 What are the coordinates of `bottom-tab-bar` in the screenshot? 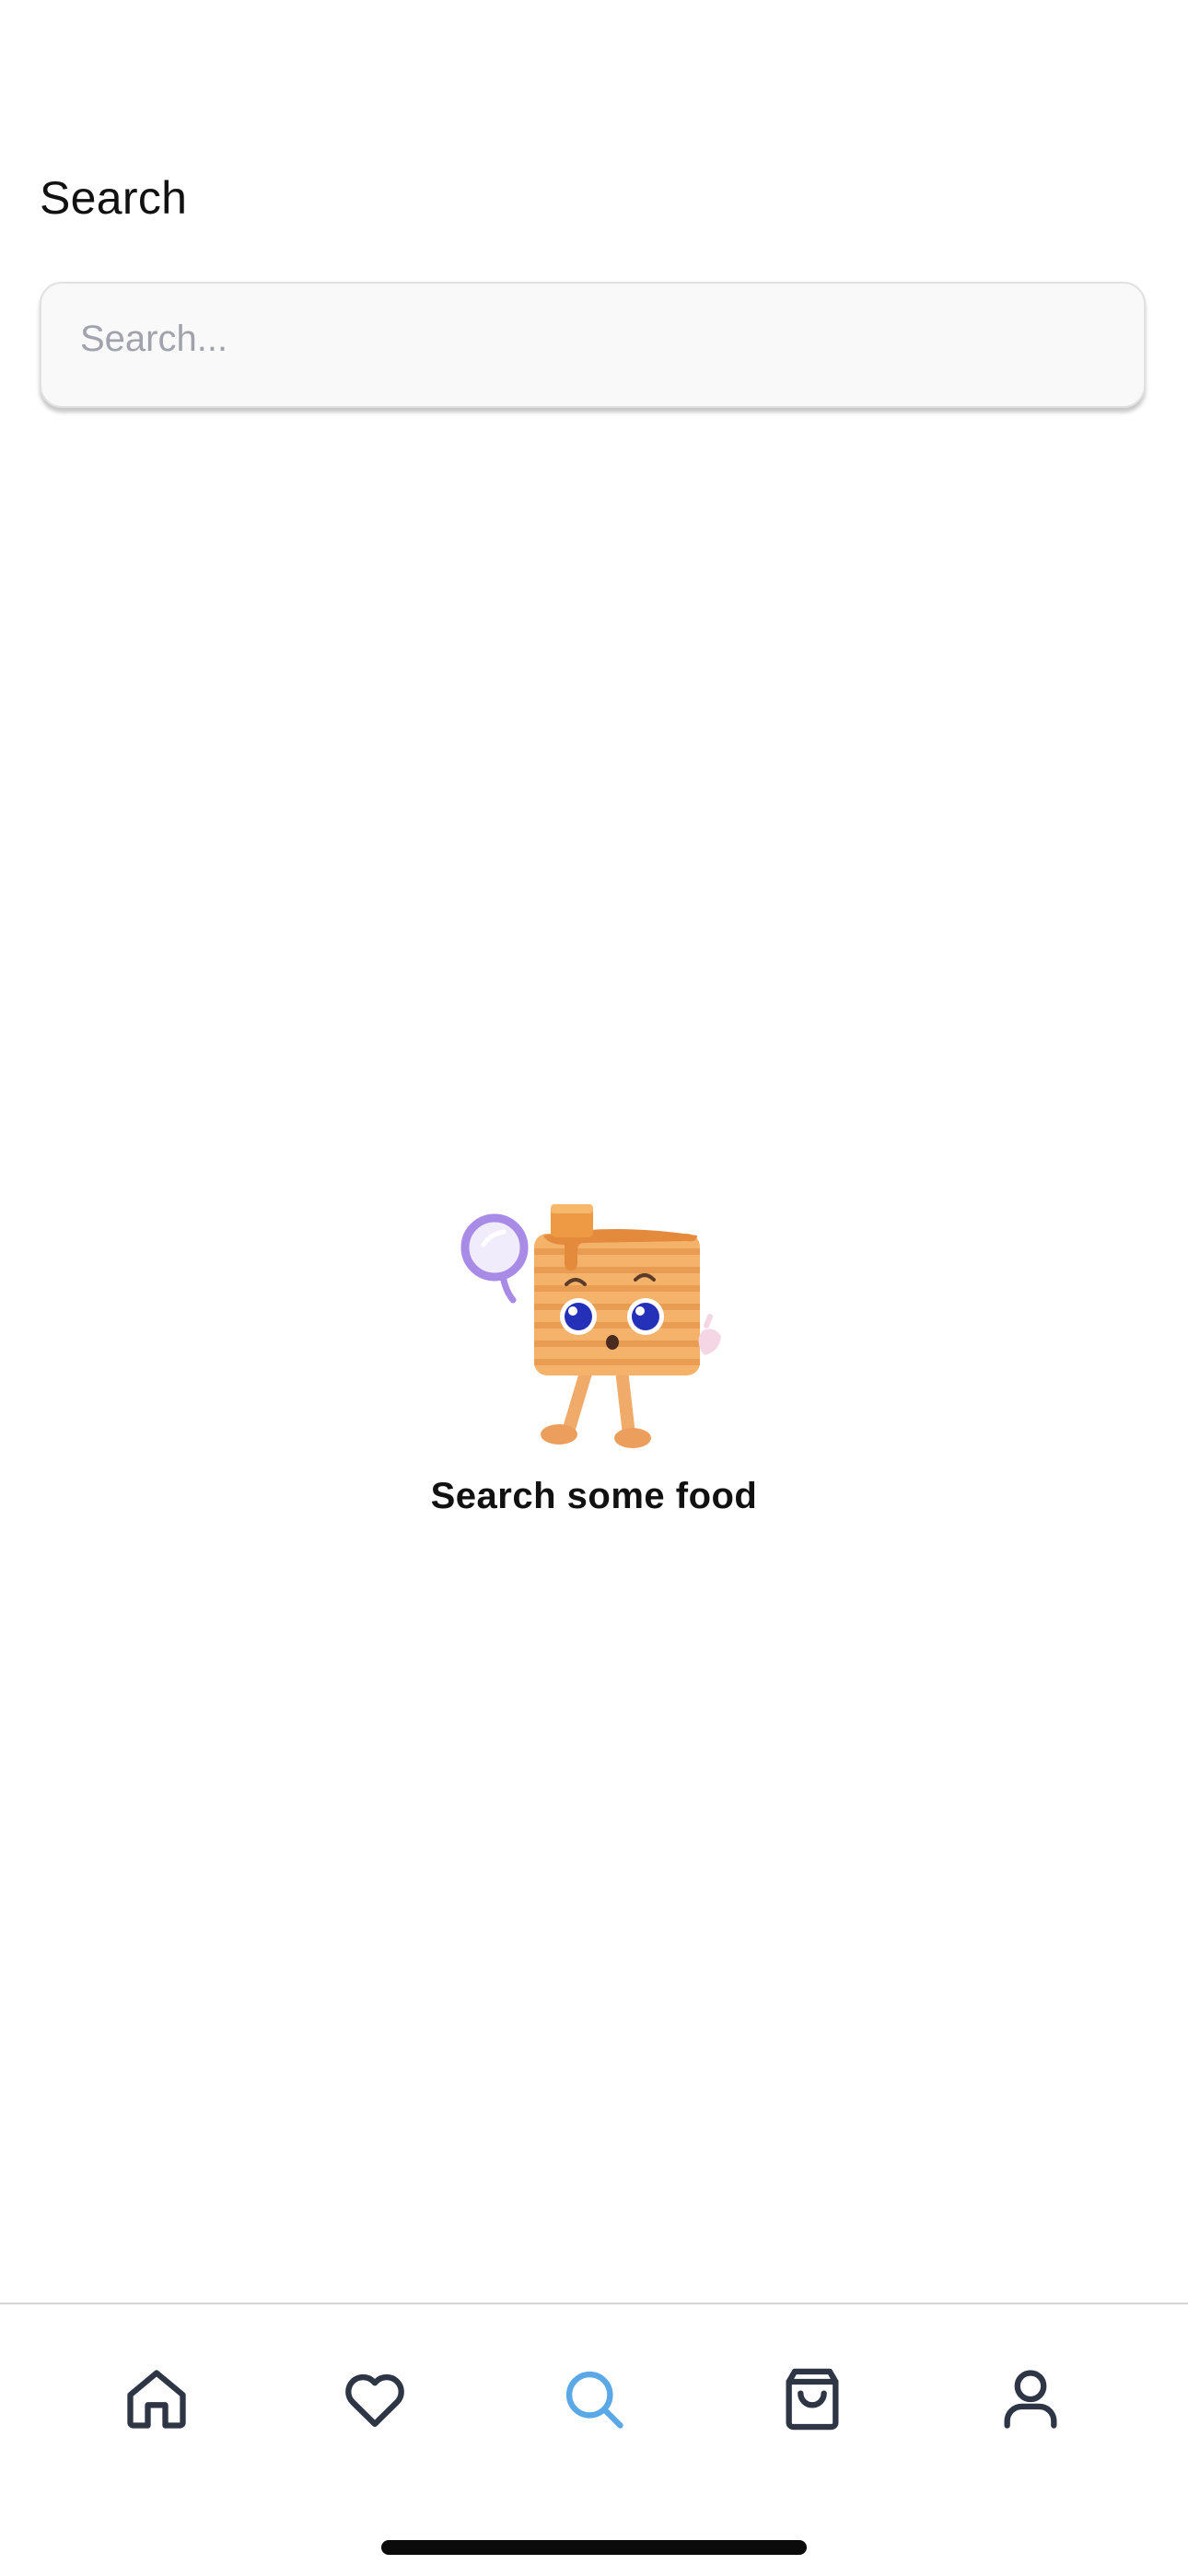 It's located at (594, 2439).